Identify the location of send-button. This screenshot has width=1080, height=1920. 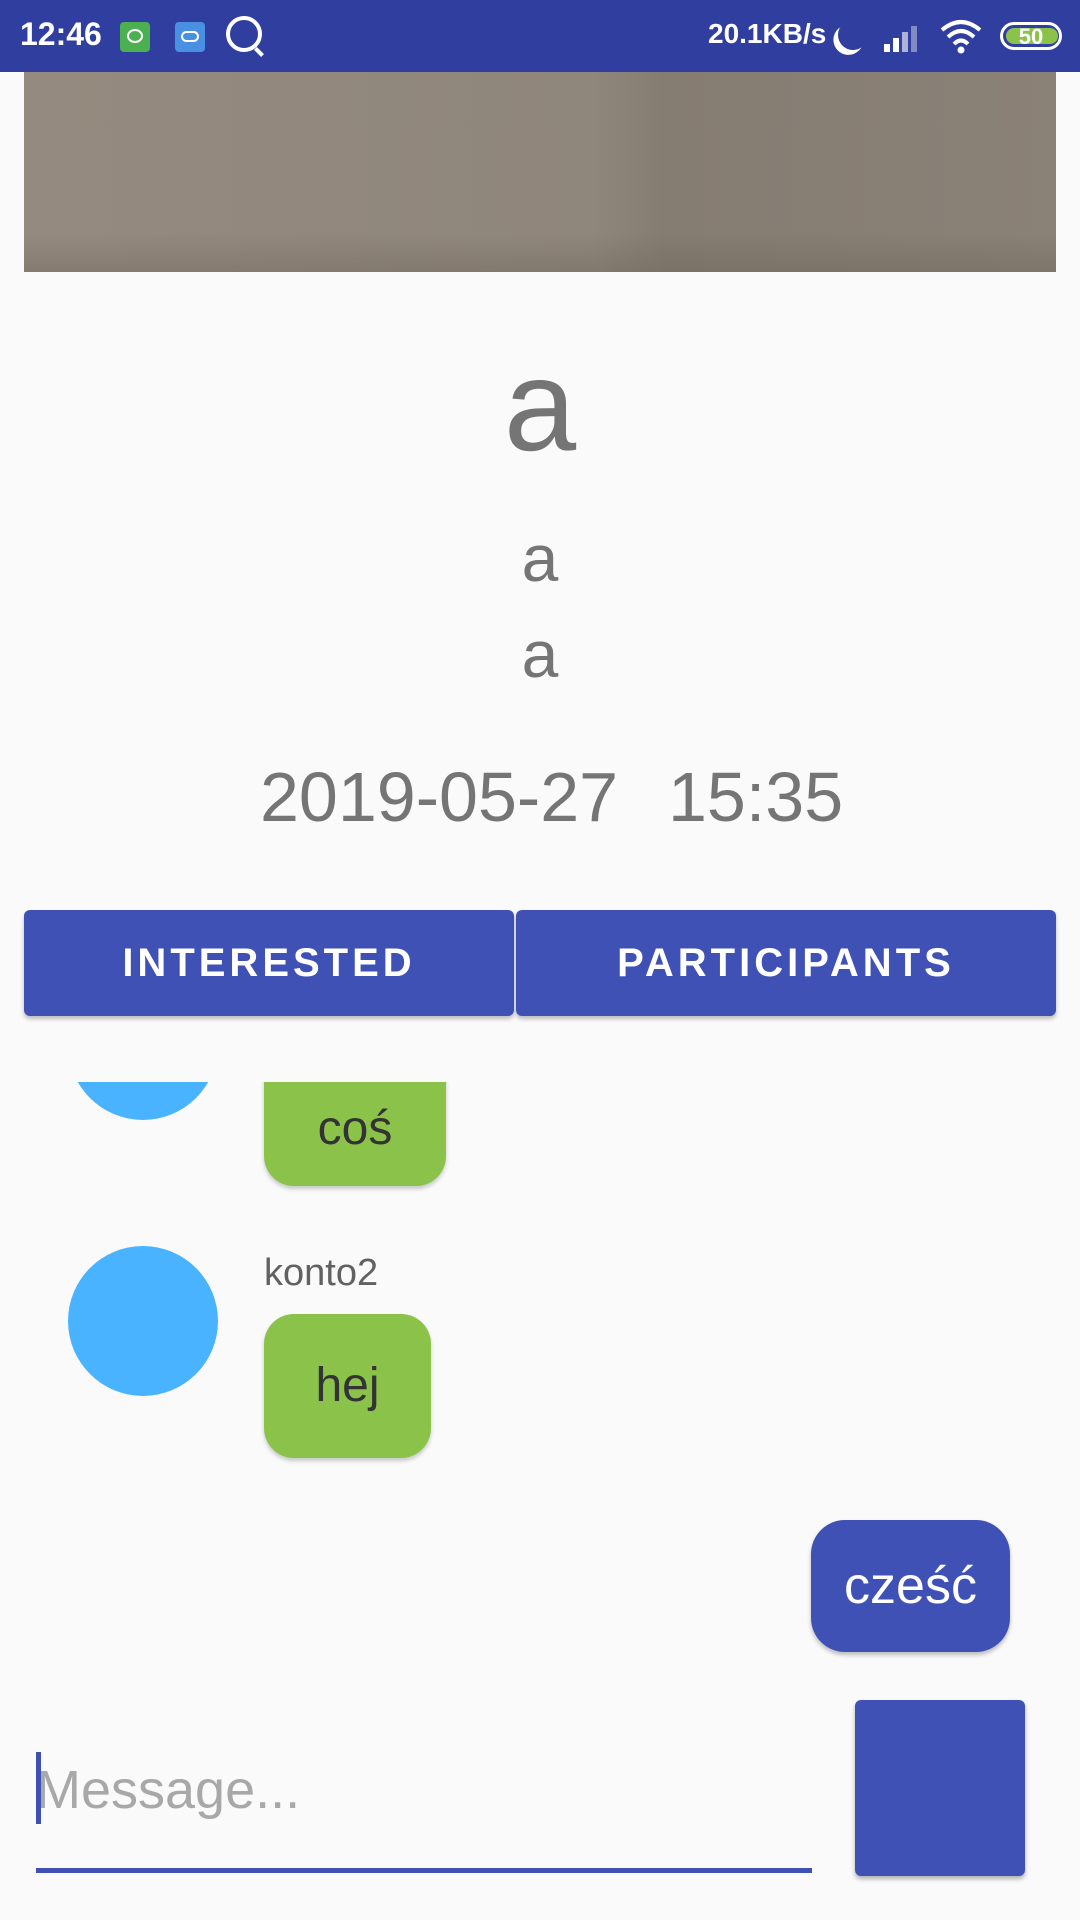
(940, 1788).